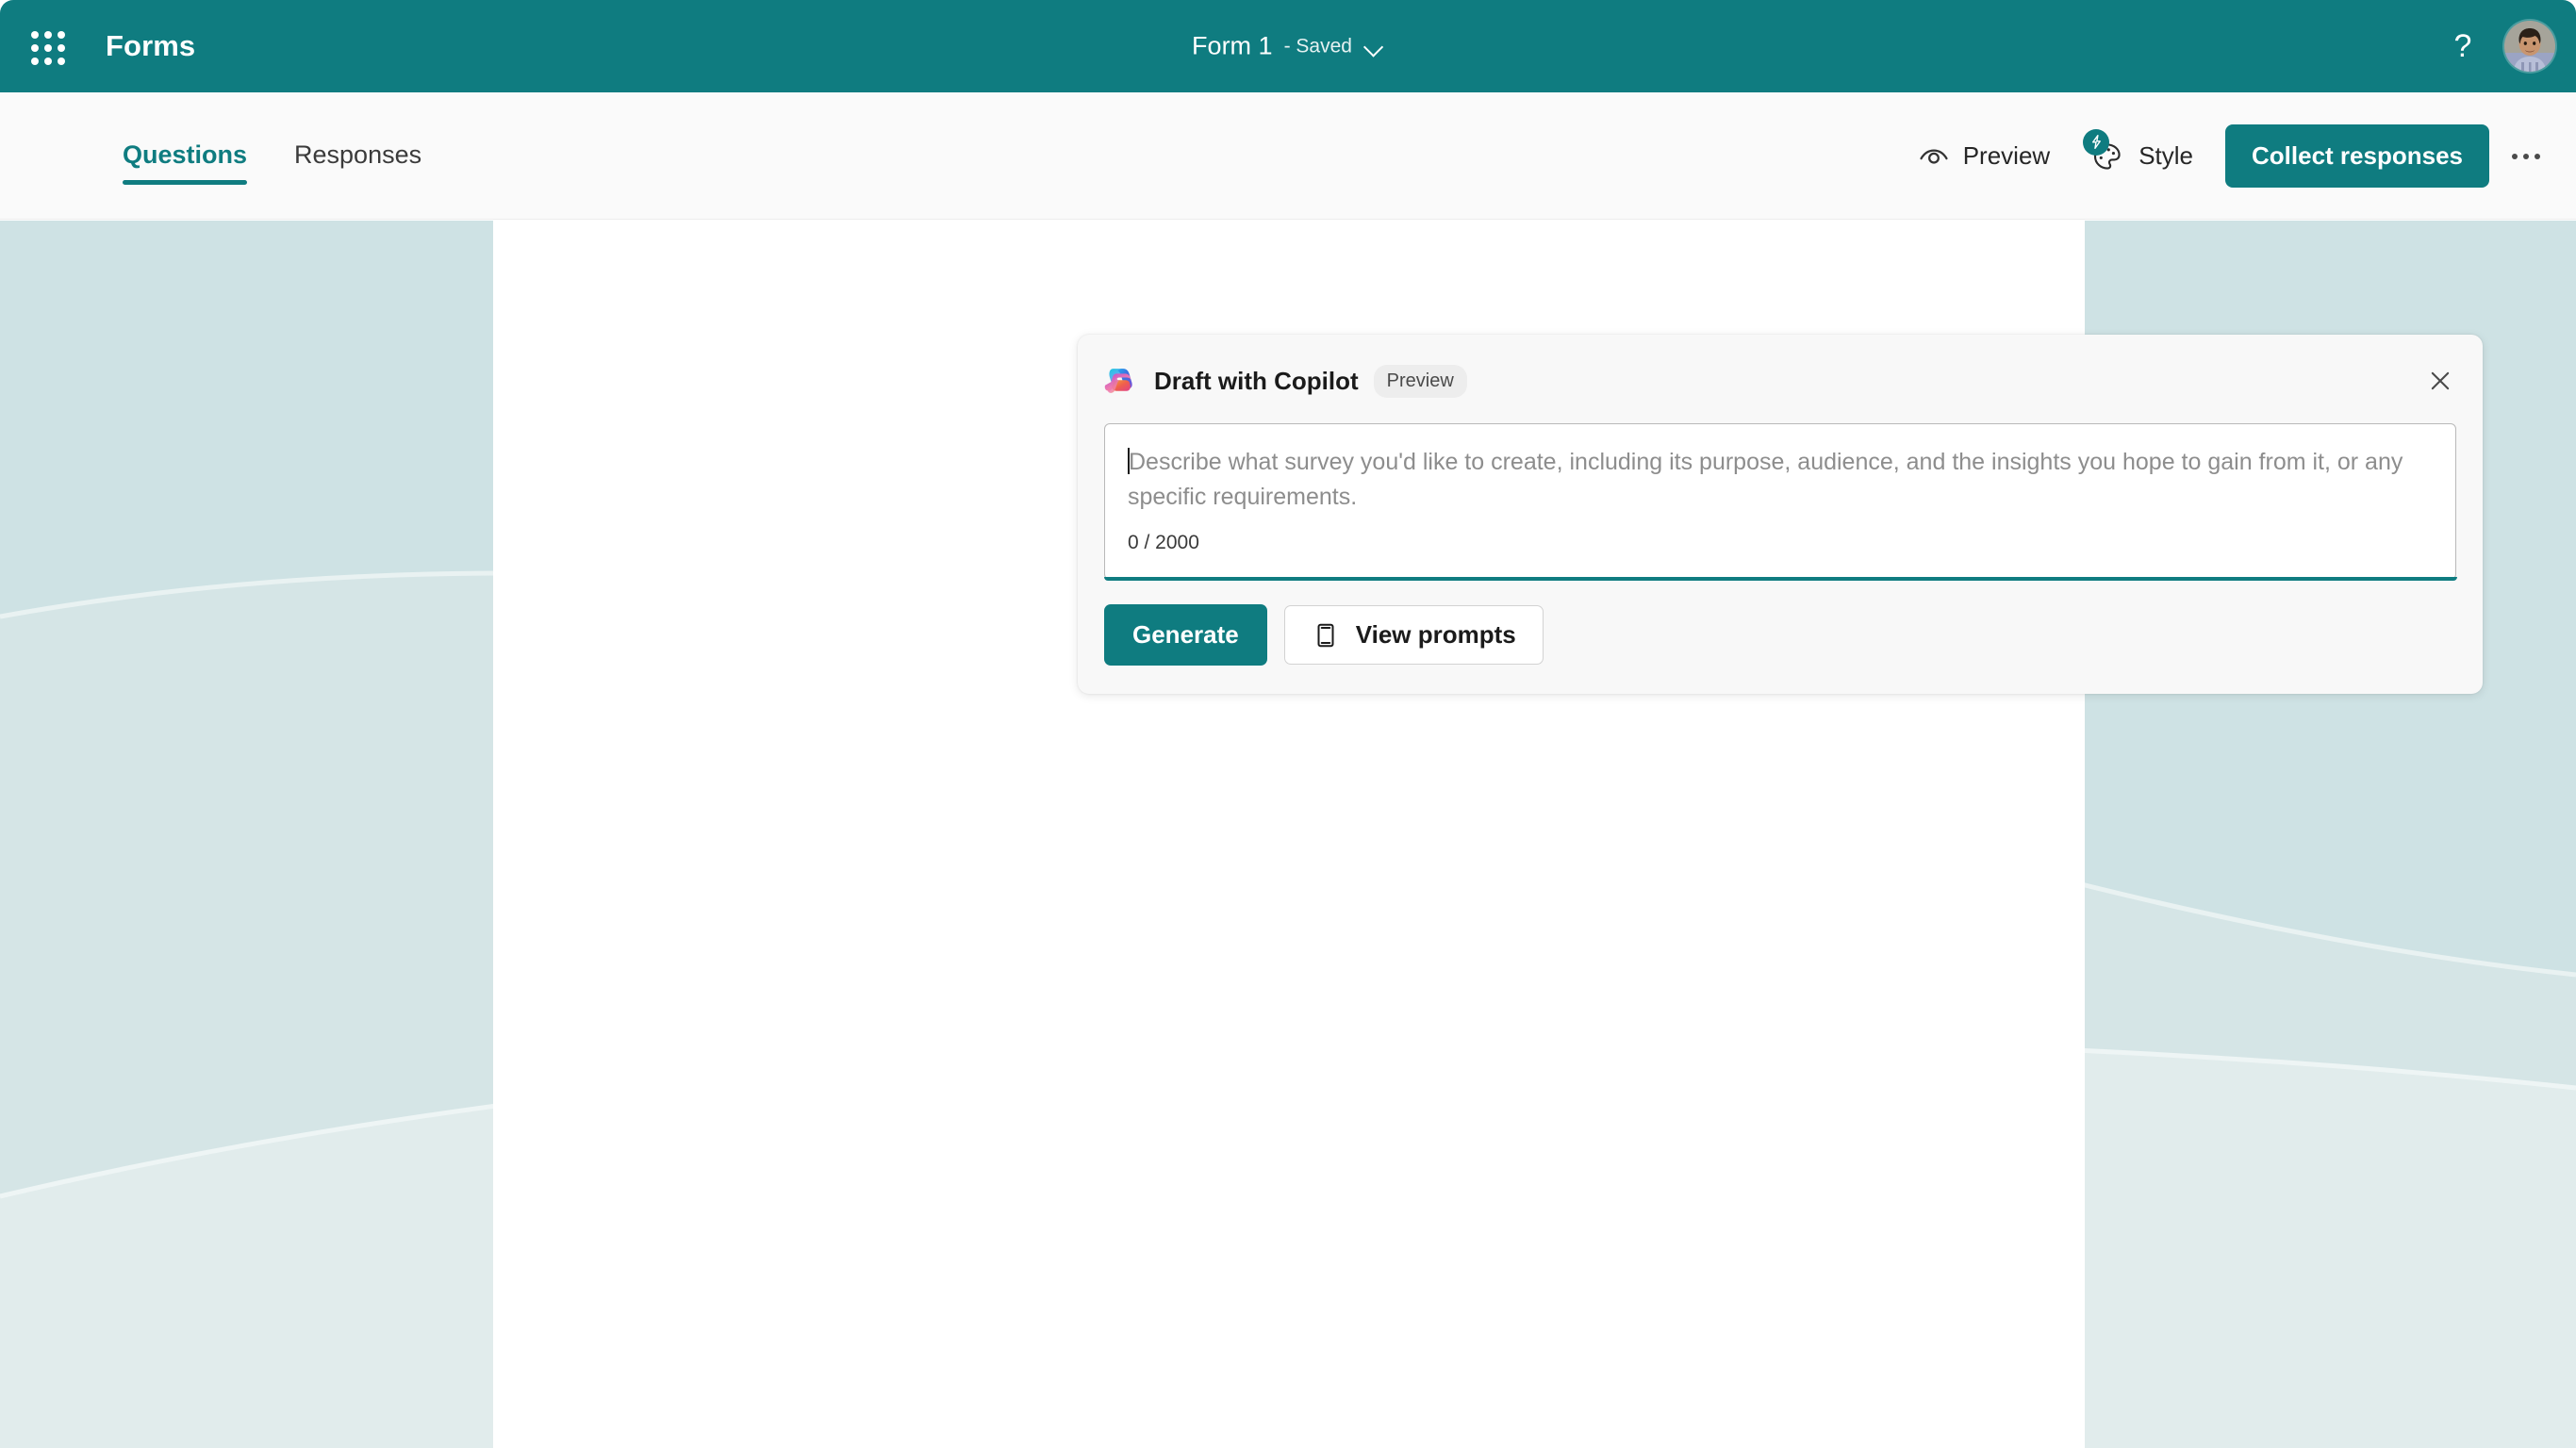 The height and width of the screenshot is (1448, 2576). What do you see at coordinates (1435, 634) in the screenshot?
I see `view-prompts-label: View prompts` at bounding box center [1435, 634].